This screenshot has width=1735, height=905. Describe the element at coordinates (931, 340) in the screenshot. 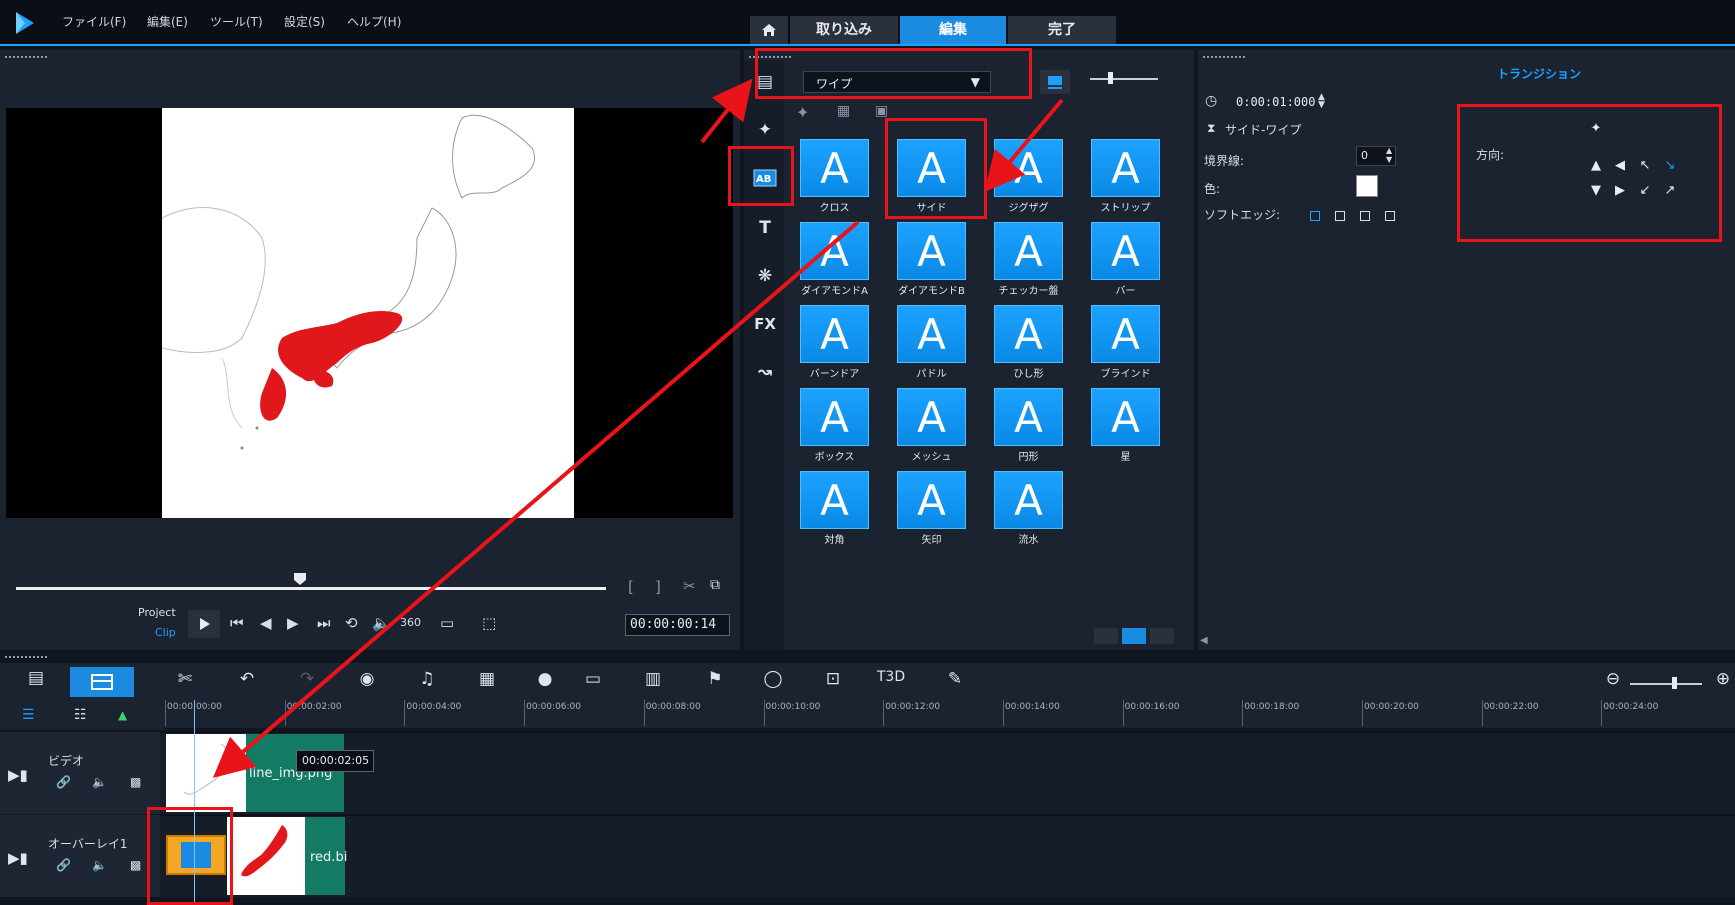

I see `transition-thumb: A パドル` at that location.